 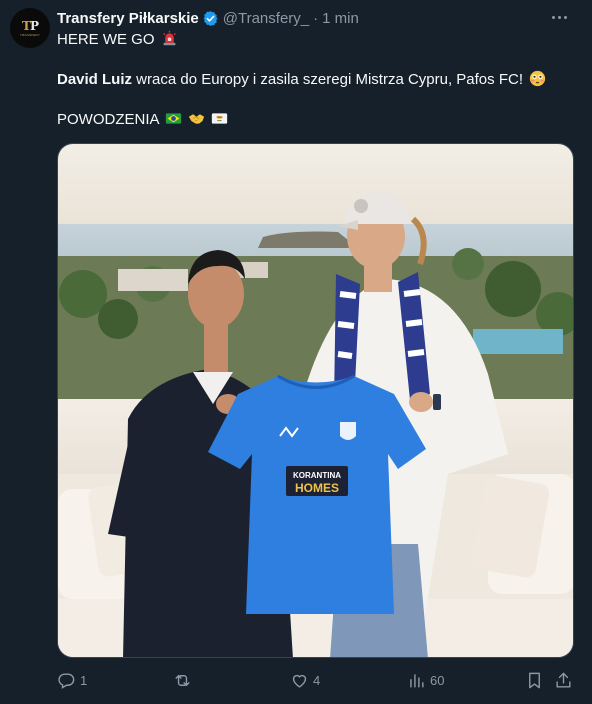 I want to click on views-button: 60, so click(x=425, y=680).